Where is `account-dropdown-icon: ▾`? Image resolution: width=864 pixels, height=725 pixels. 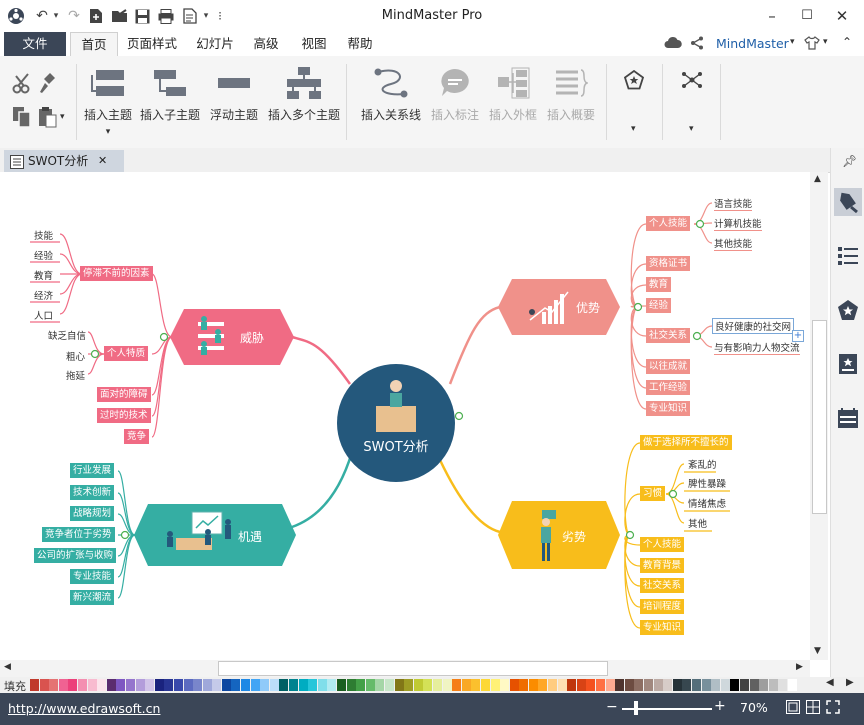
account-dropdown-icon: ▾ is located at coordinates (792, 42).